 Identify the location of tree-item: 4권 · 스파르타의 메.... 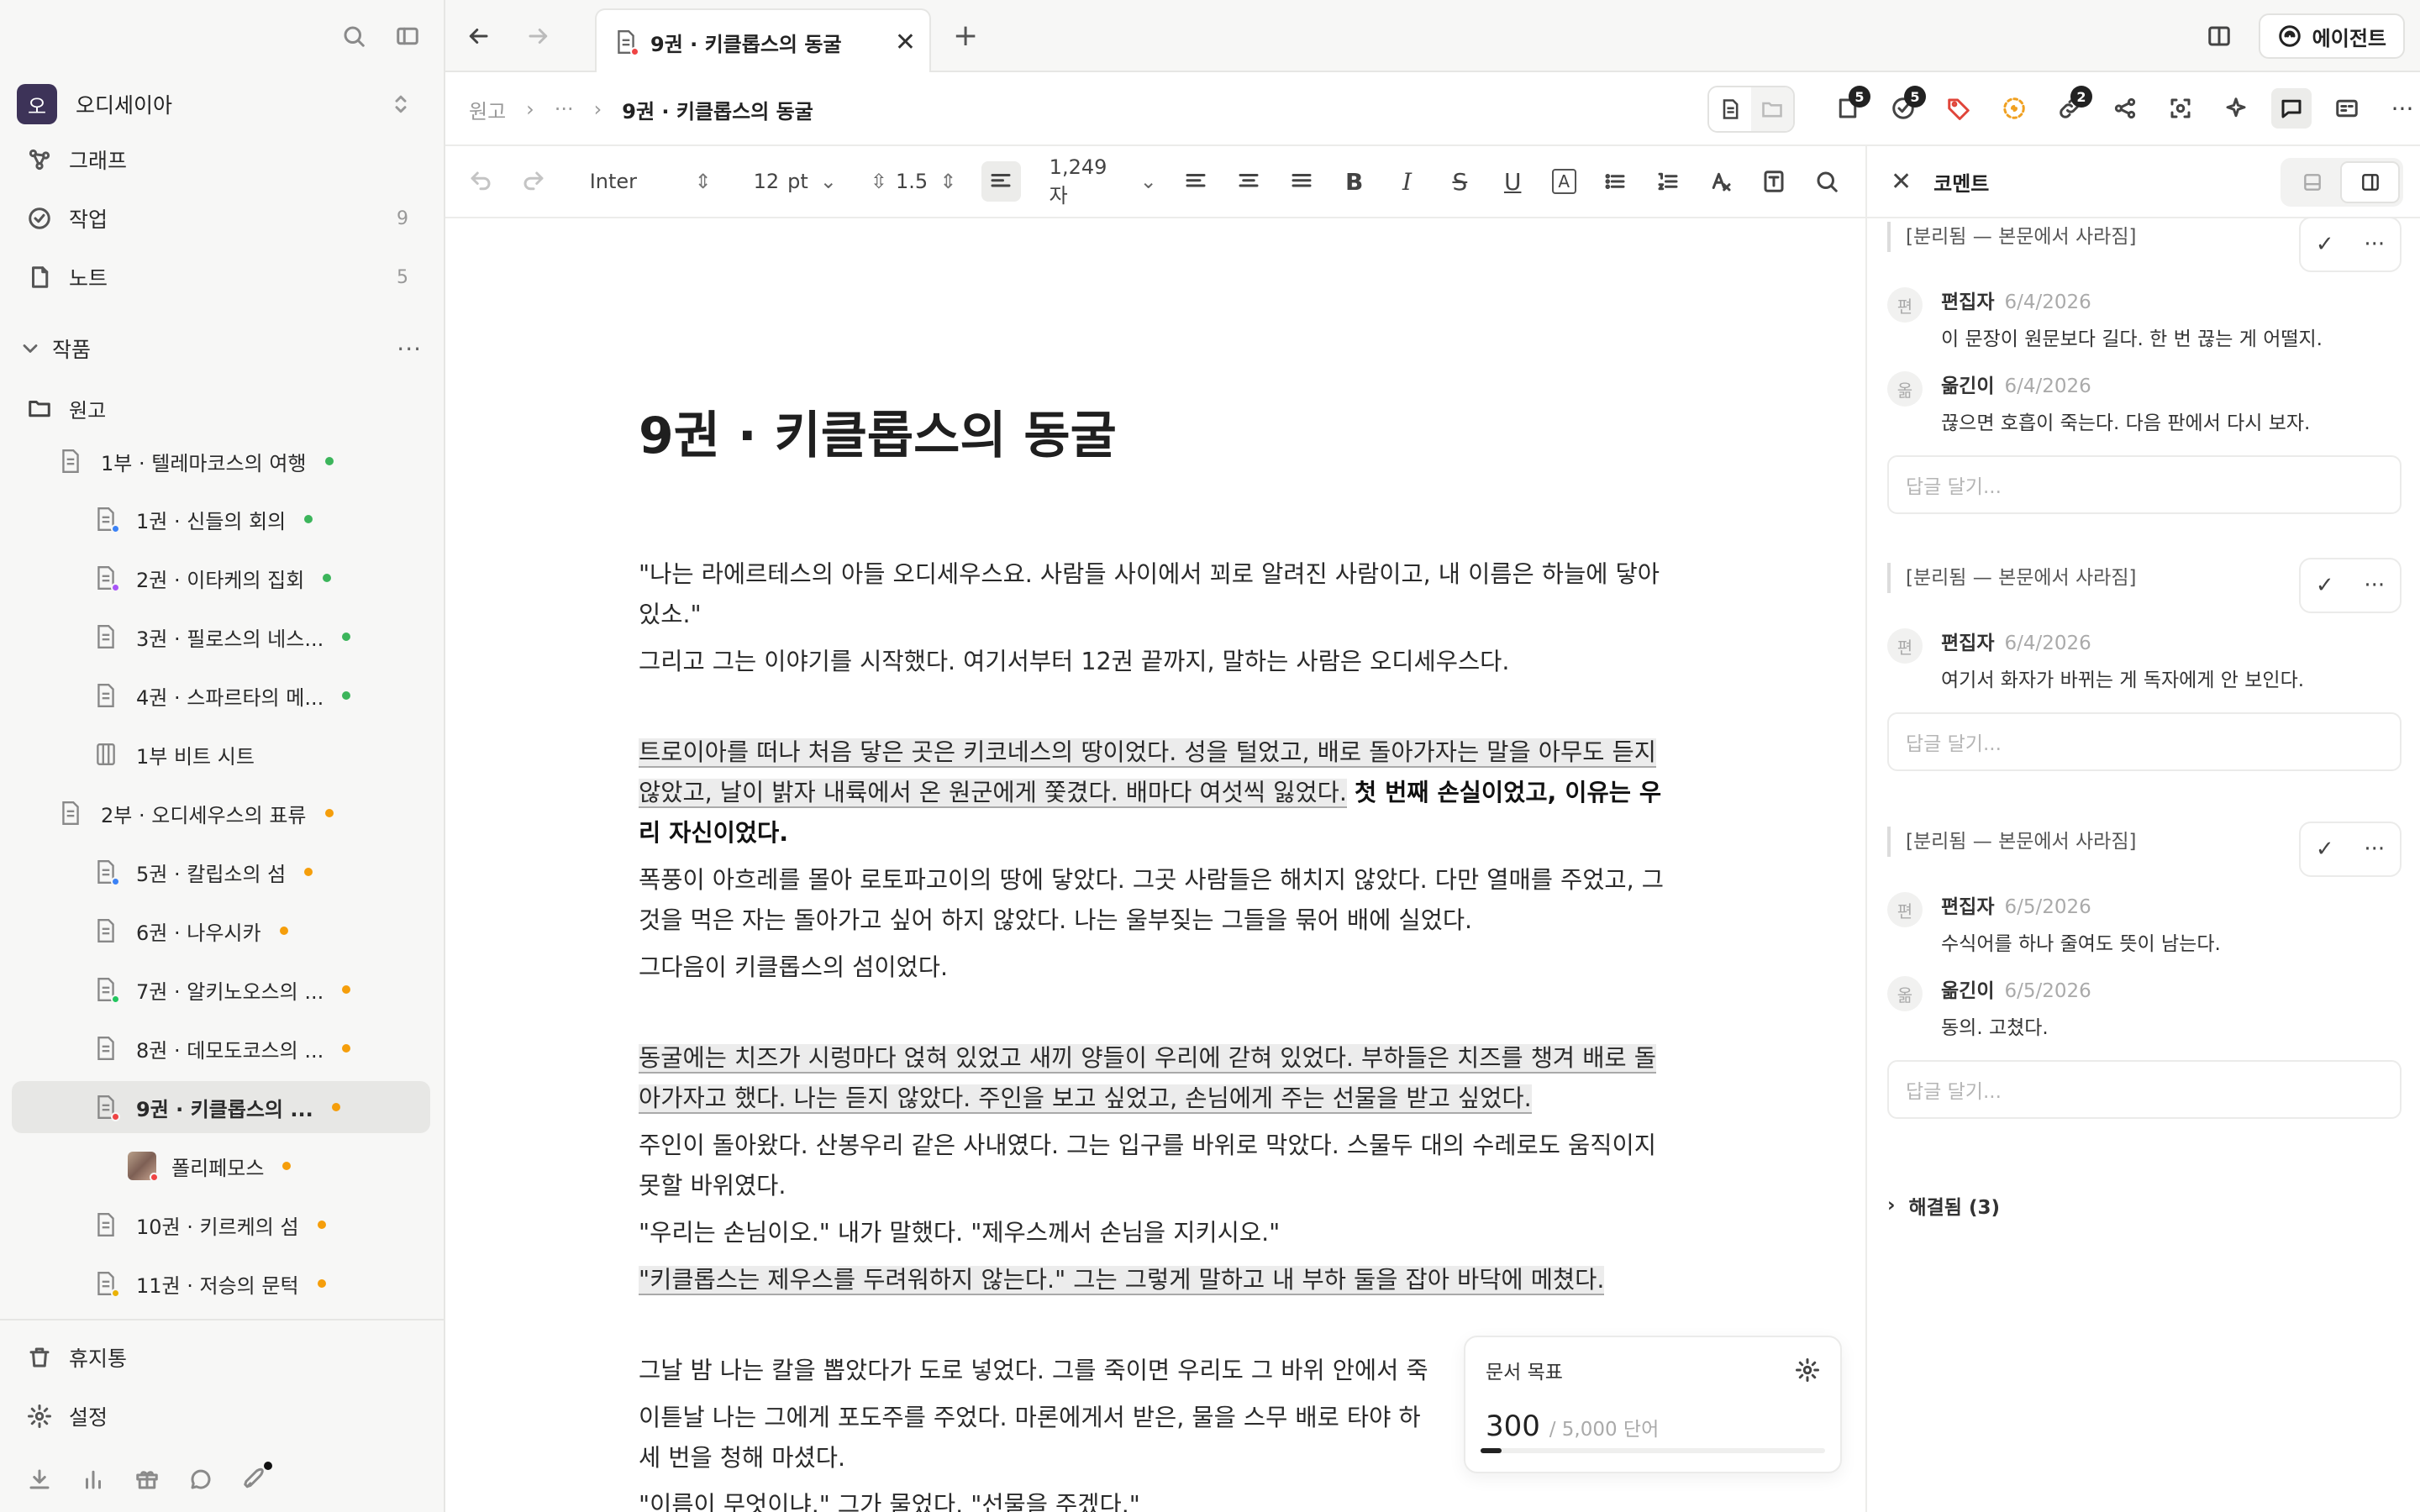
(223, 695).